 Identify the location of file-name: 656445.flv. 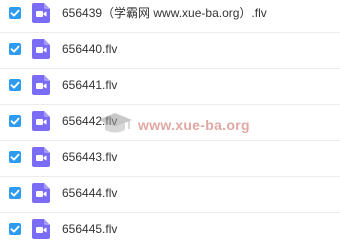
(89, 229).